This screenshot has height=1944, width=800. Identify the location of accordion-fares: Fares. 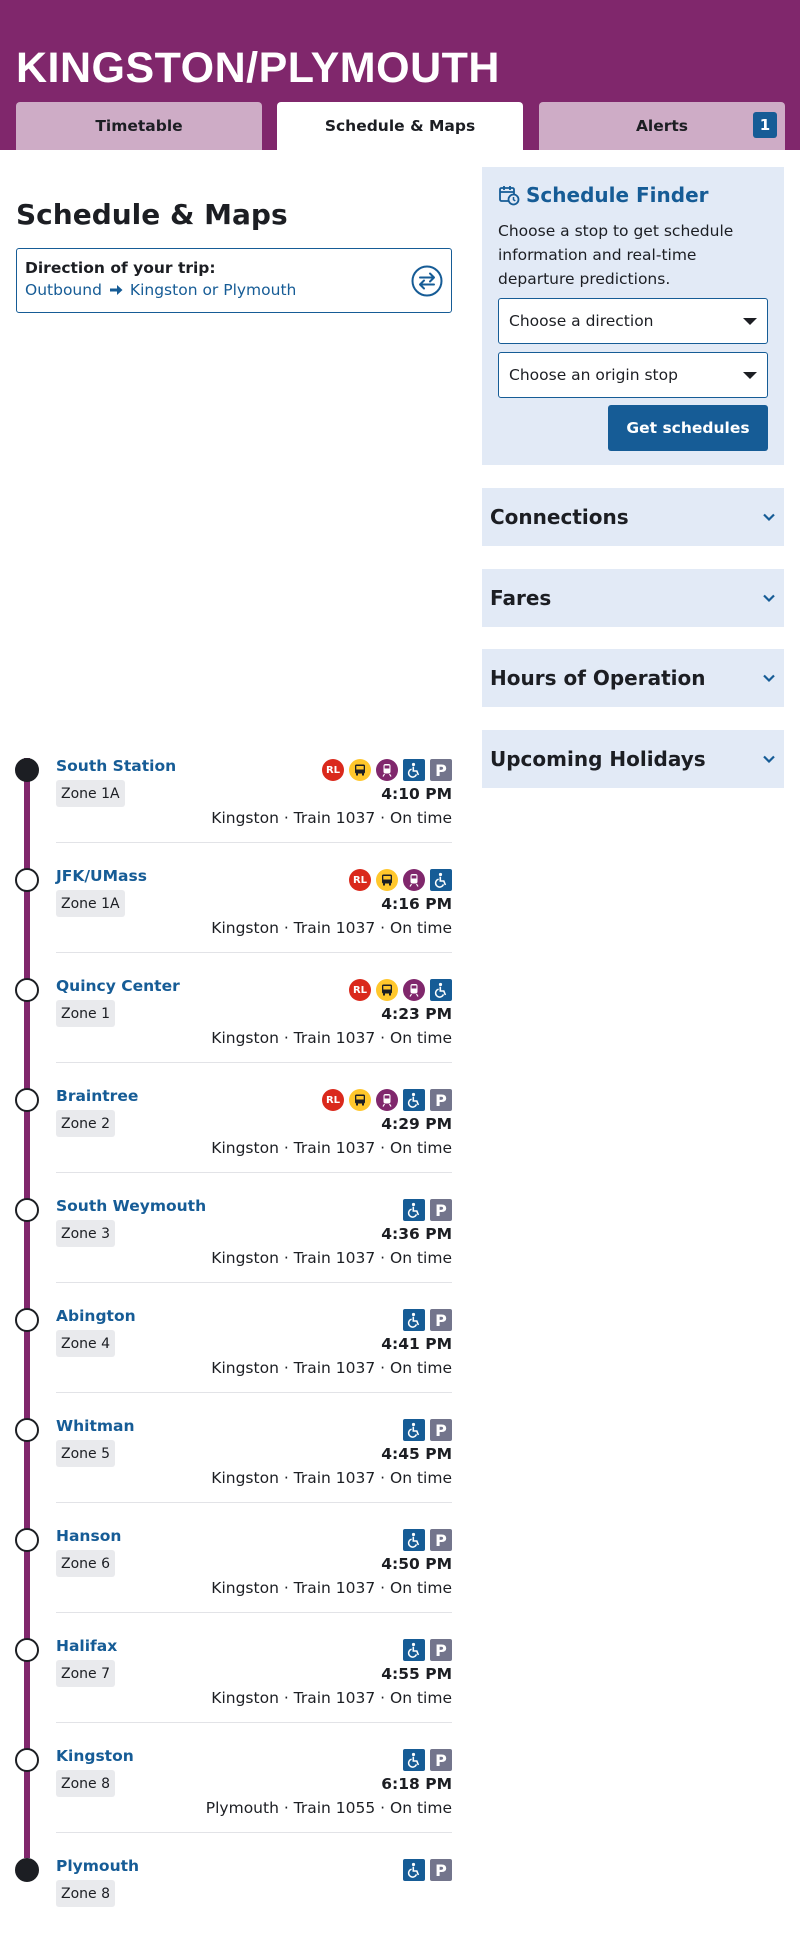
(633, 598).